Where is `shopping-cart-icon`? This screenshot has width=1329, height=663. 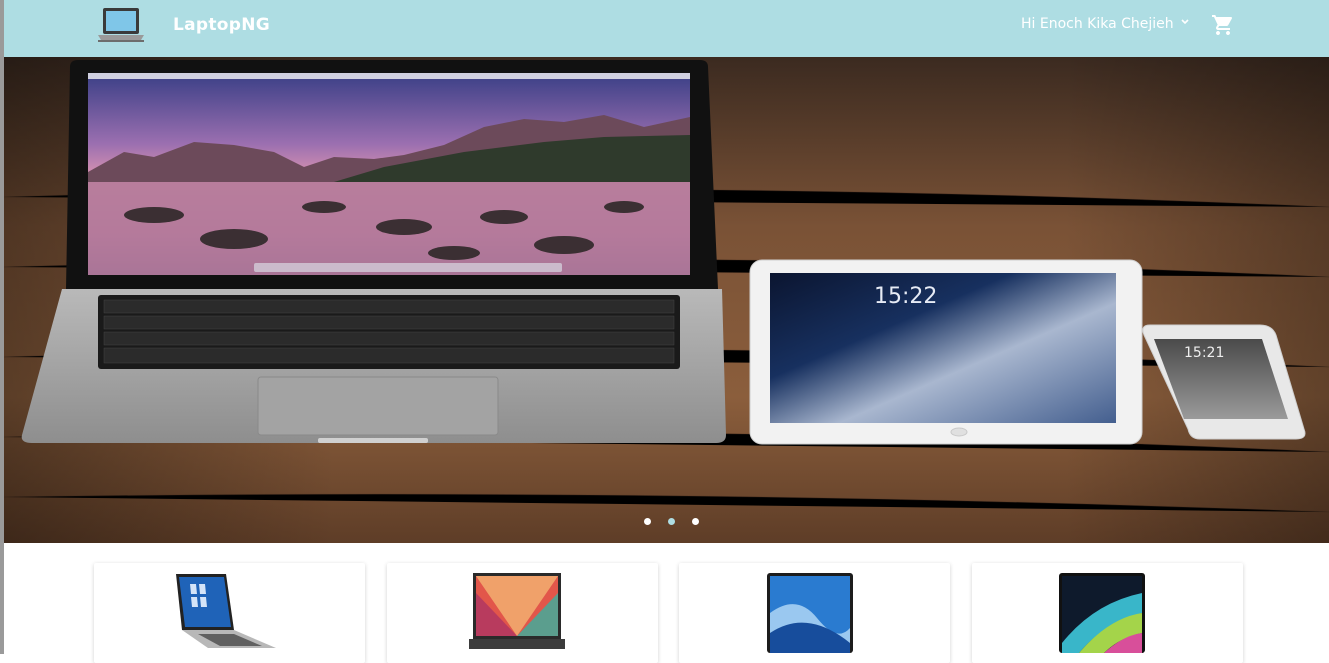 shopping-cart-icon is located at coordinates (1223, 25).